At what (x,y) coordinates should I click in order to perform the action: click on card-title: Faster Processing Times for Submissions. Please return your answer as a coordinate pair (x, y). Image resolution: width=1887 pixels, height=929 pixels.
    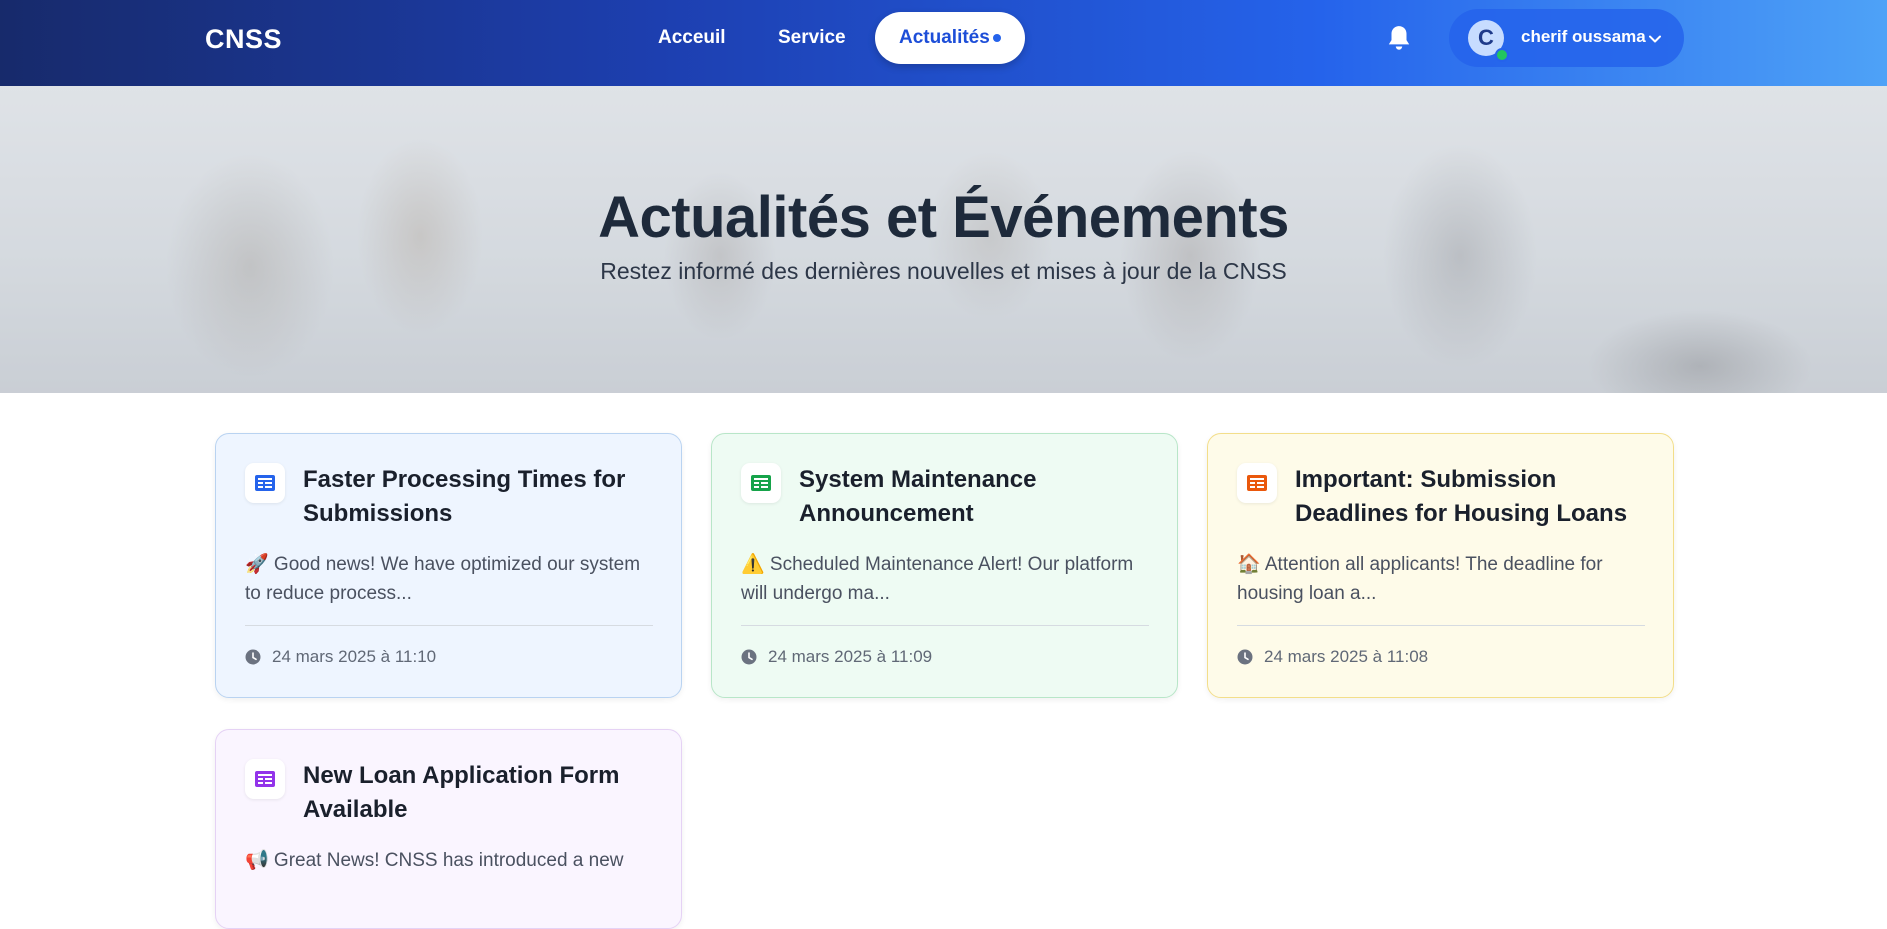
    Looking at the image, I should click on (464, 496).